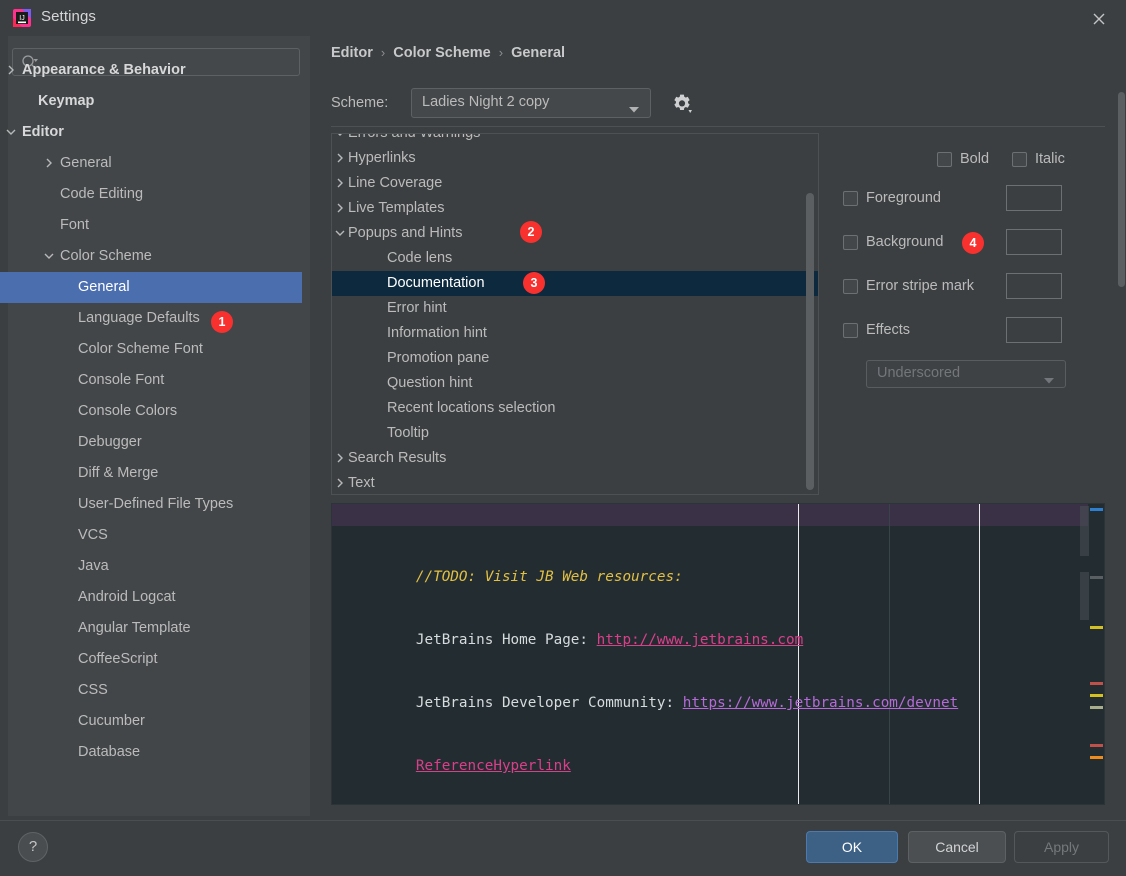 The width and height of the screenshot is (1126, 876). Describe the element at coordinates (134, 628) in the screenshot. I see `sidebar-item-label: Angular Template` at that location.